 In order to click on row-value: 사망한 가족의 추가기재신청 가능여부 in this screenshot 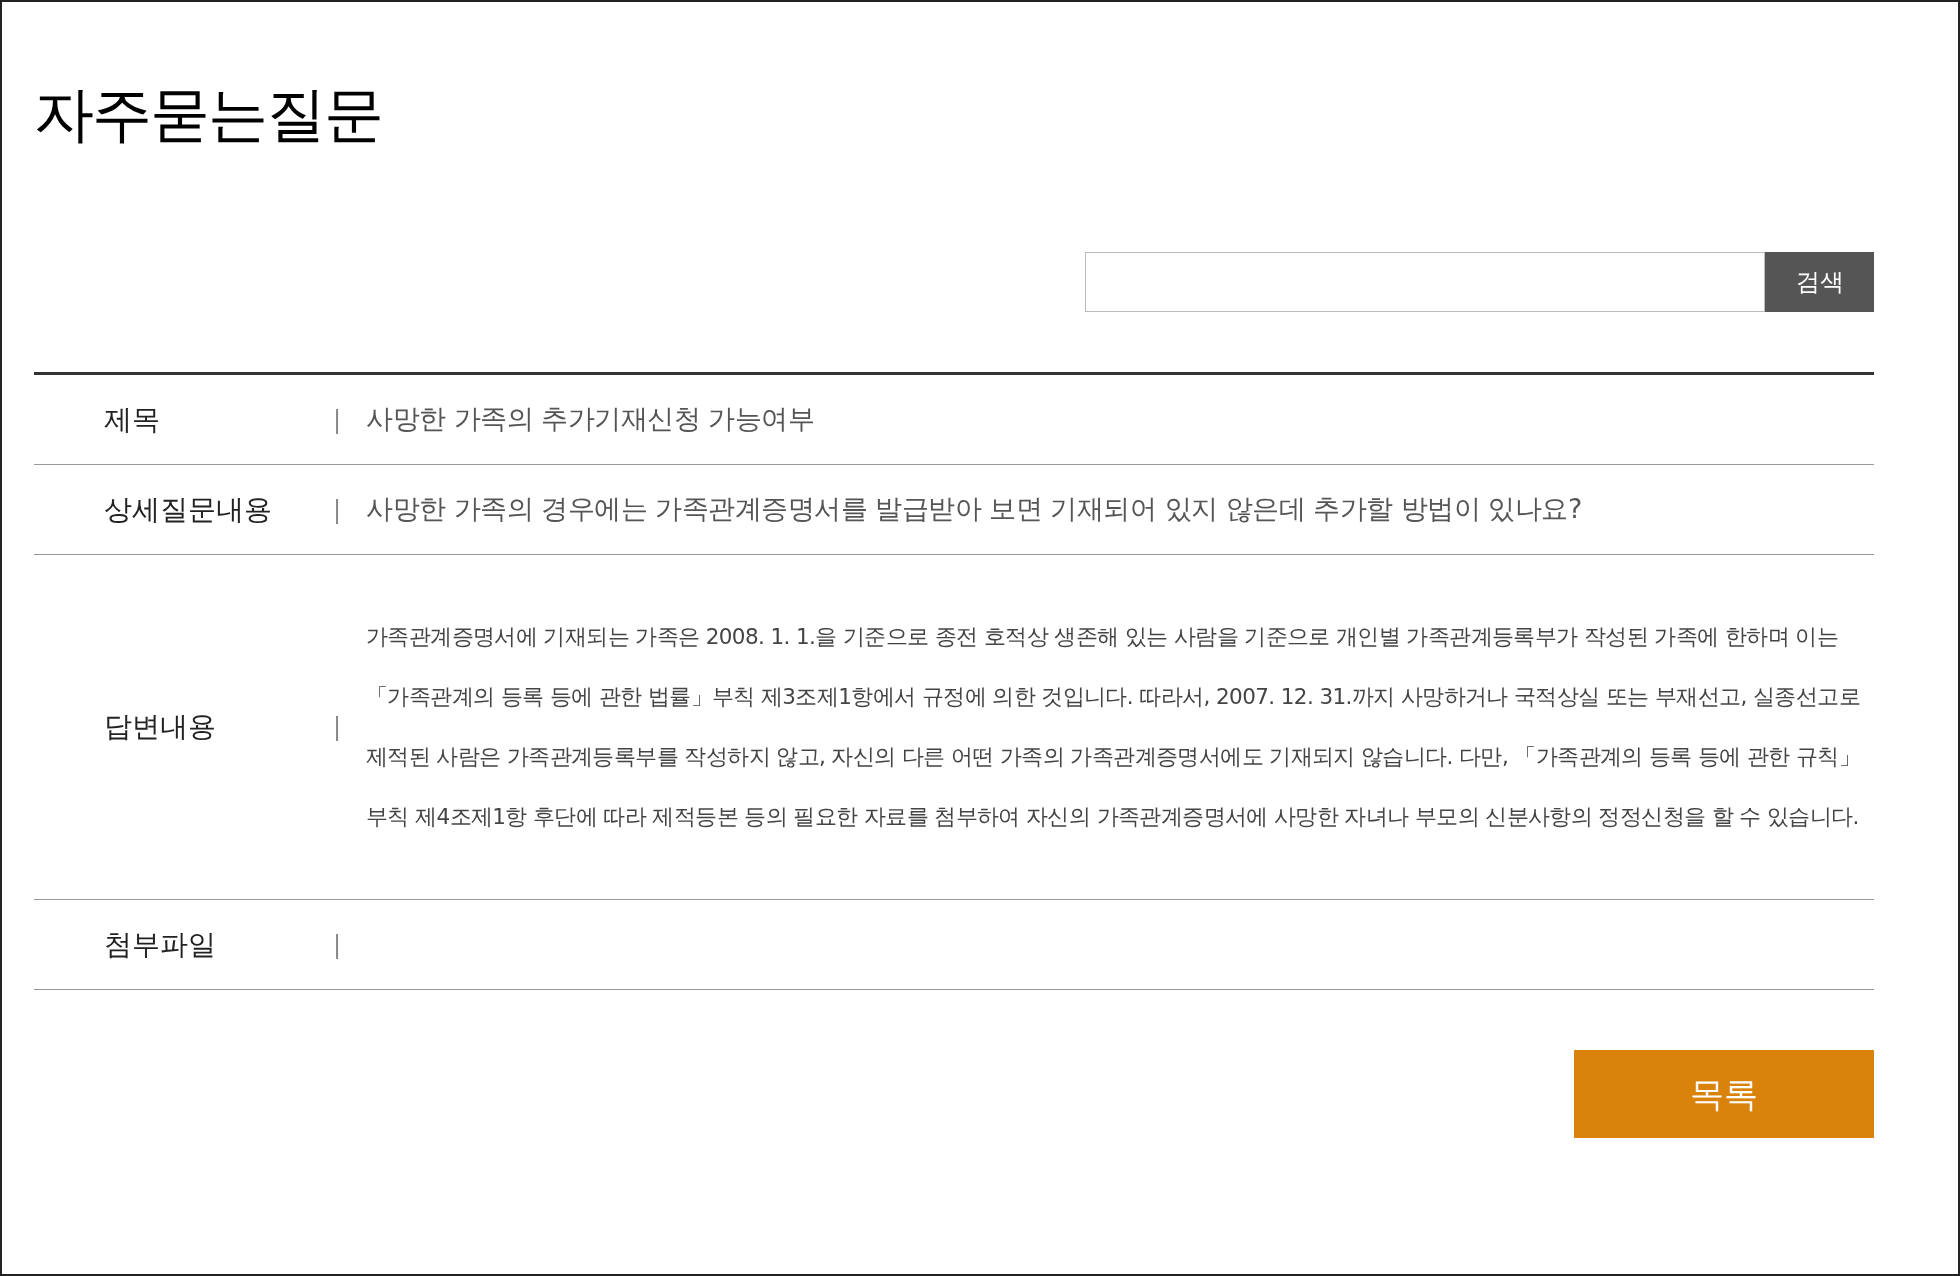, I will do `click(590, 419)`.